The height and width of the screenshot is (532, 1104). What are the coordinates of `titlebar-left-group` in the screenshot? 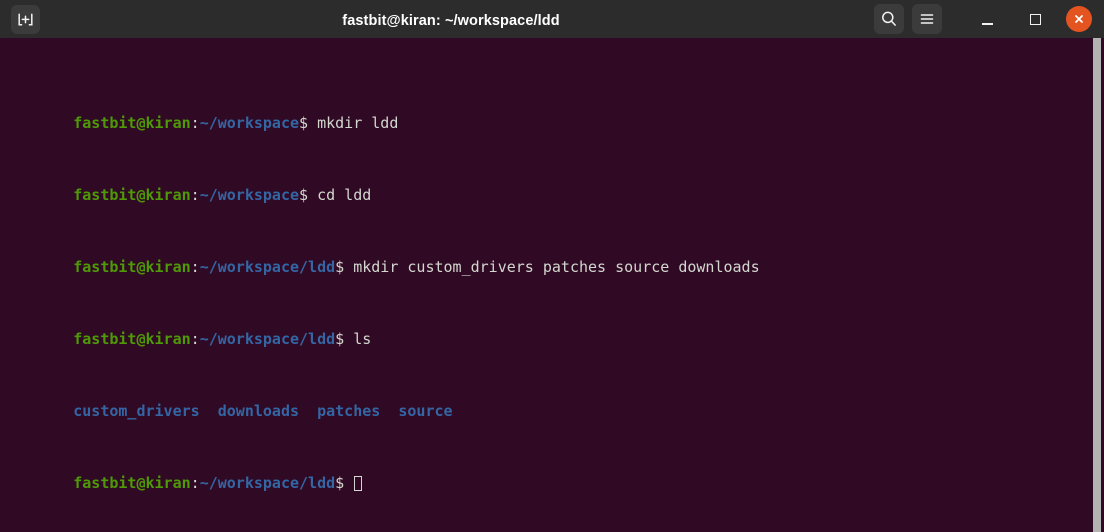 It's located at (24, 19).